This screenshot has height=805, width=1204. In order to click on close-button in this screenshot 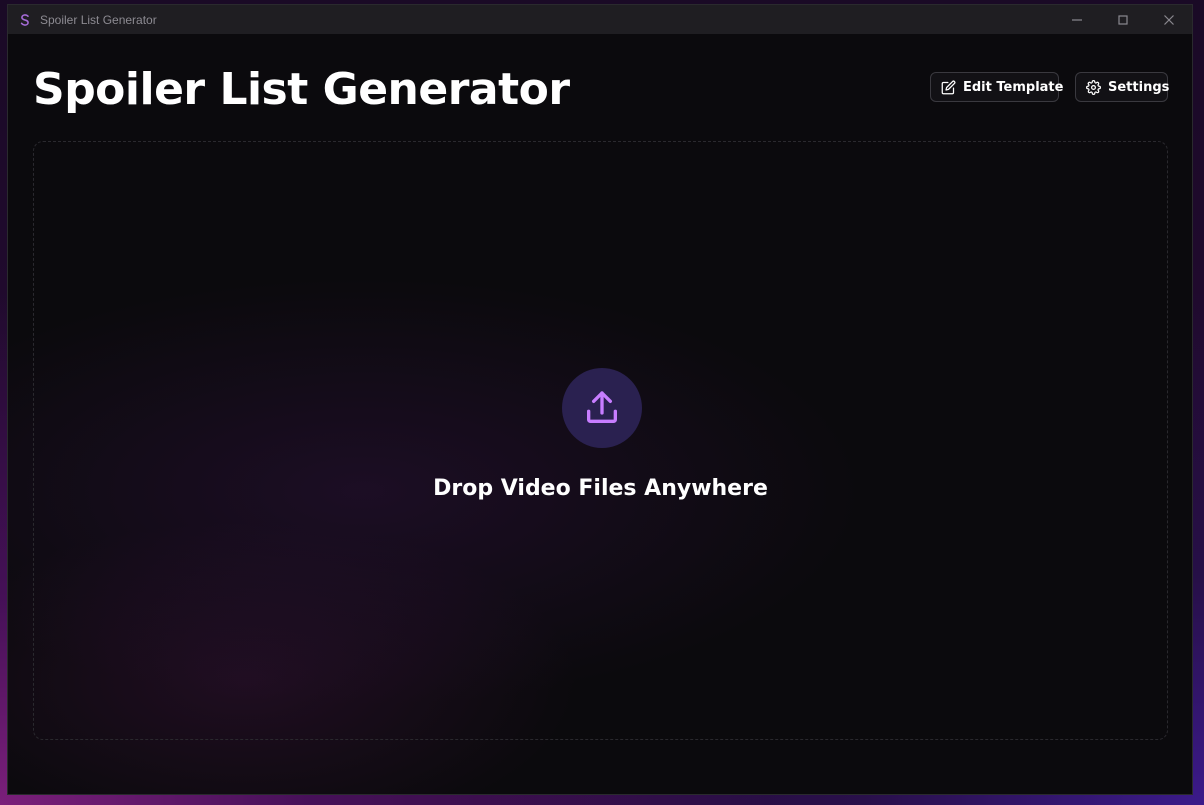, I will do `click(1169, 19)`.